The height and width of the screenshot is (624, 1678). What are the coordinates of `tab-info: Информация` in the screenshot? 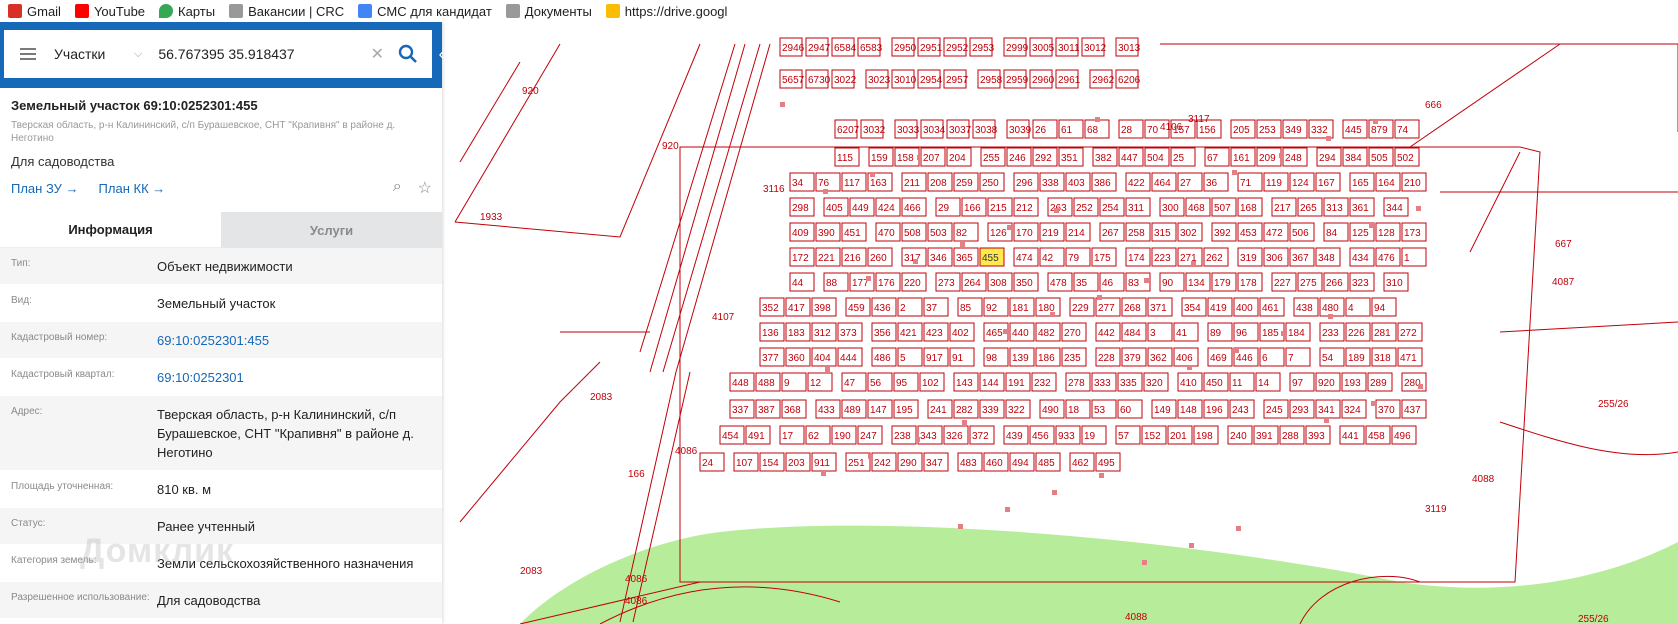 It's located at (110, 230).